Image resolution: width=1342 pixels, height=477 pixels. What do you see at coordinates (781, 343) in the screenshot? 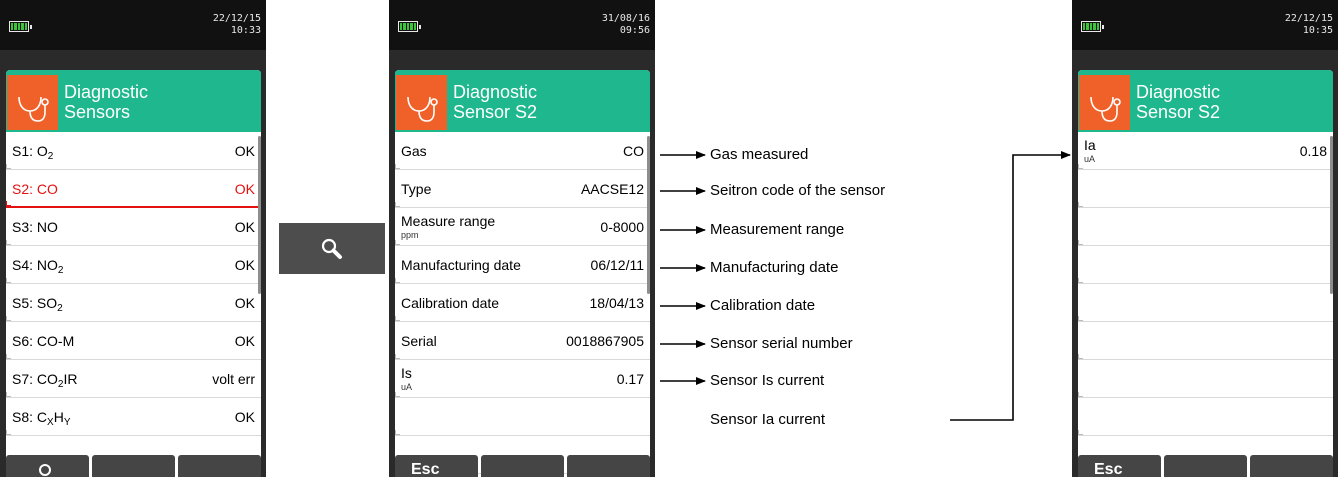
I see `annotation-serial: Sensor serial number` at bounding box center [781, 343].